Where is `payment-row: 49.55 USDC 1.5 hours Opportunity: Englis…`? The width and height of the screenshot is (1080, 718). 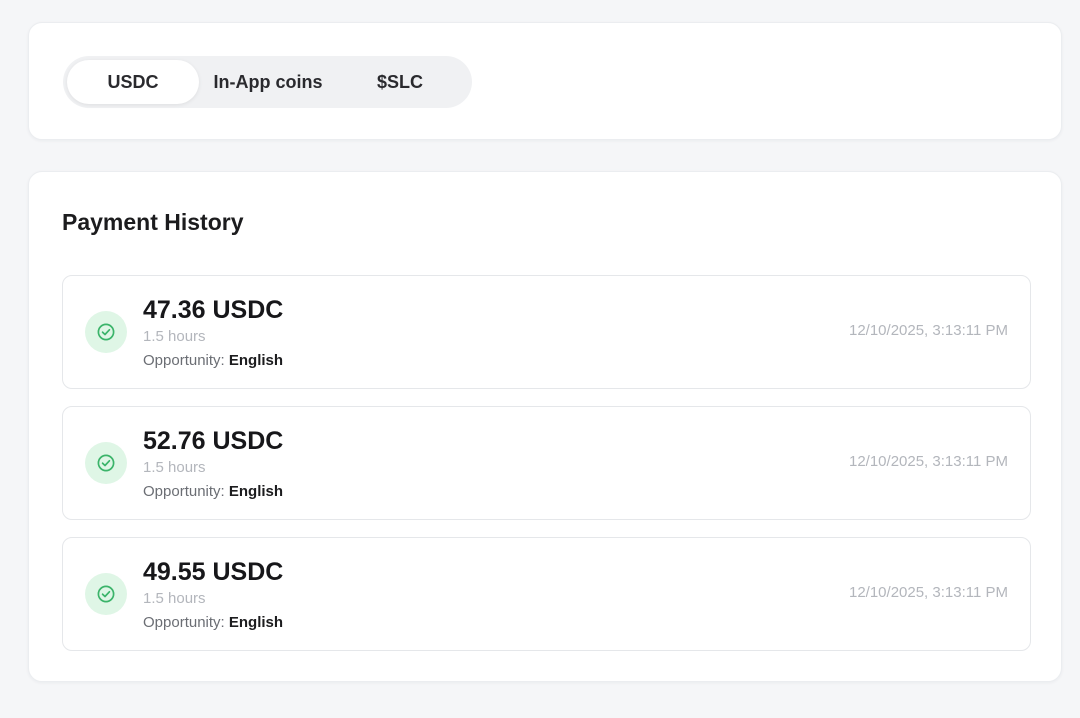 payment-row: 49.55 USDC 1.5 hours Opportunity: Englis… is located at coordinates (546, 594).